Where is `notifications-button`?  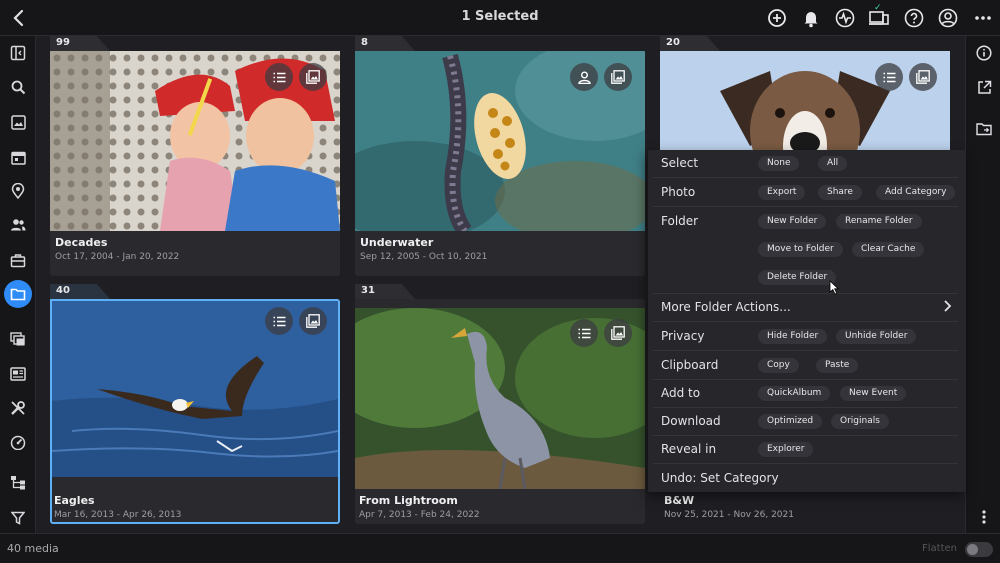
notifications-button is located at coordinates (811, 18).